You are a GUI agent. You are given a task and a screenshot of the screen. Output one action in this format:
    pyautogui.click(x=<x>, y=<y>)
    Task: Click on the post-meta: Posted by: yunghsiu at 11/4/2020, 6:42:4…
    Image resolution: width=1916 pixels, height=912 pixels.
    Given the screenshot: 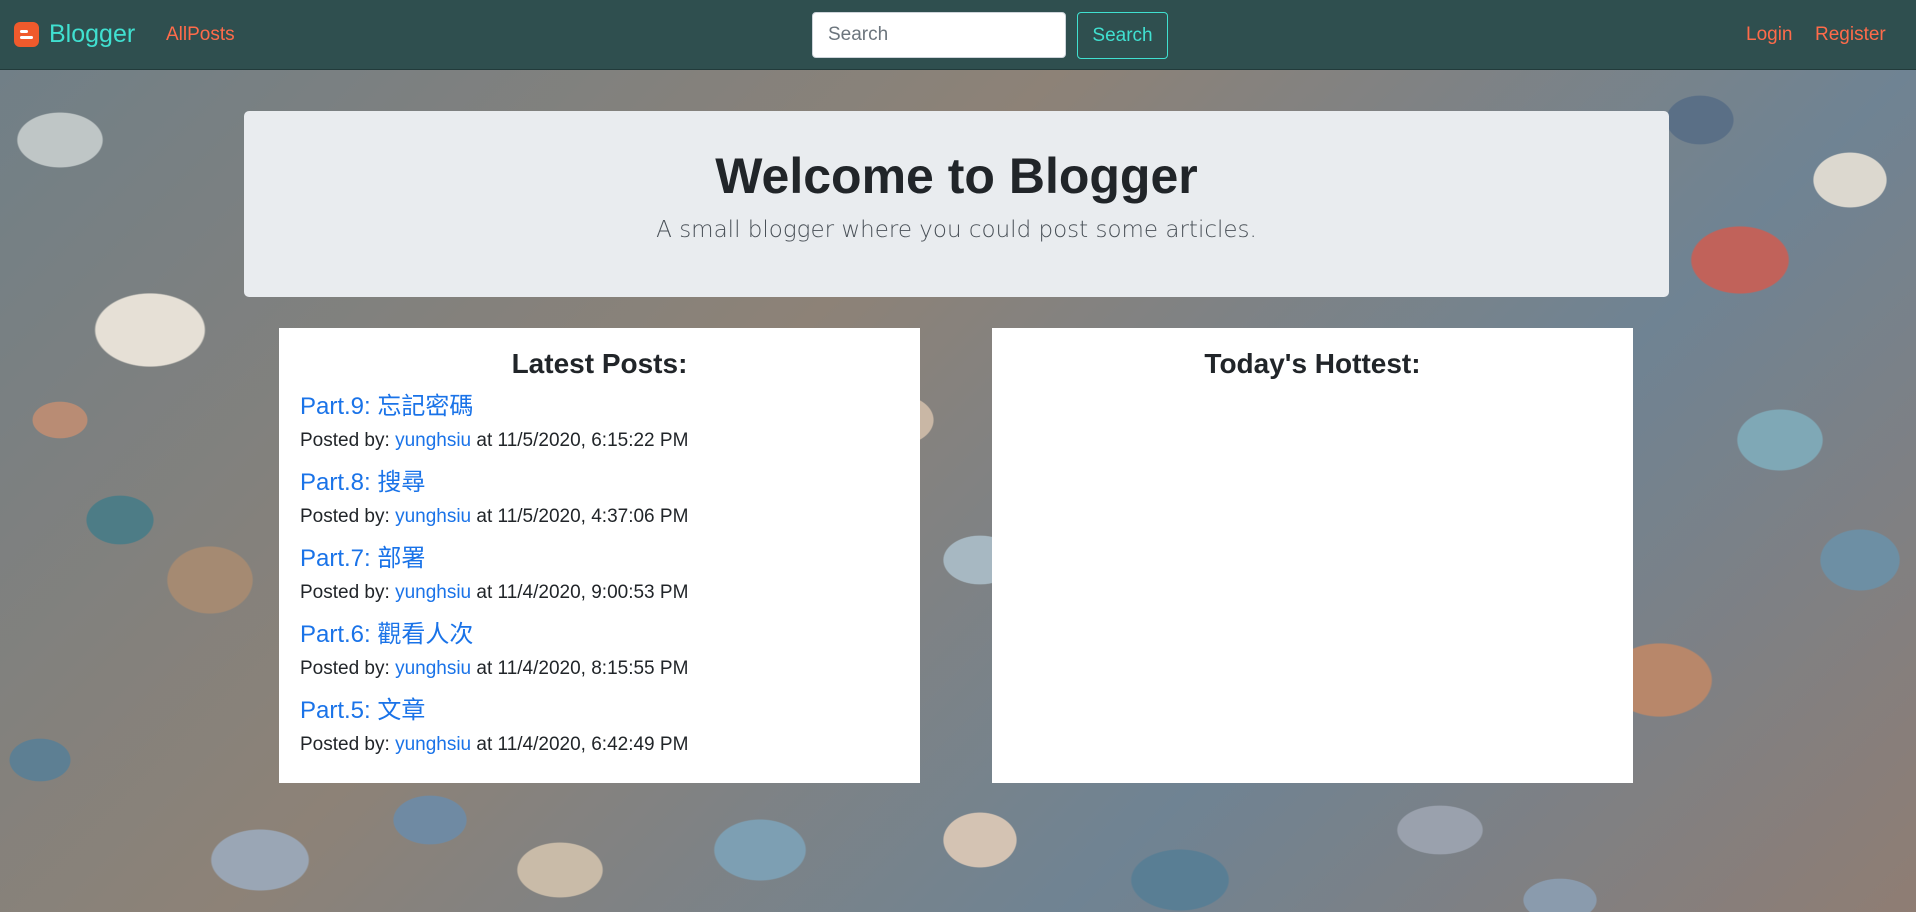 What is the action you would take?
    pyautogui.click(x=599, y=745)
    